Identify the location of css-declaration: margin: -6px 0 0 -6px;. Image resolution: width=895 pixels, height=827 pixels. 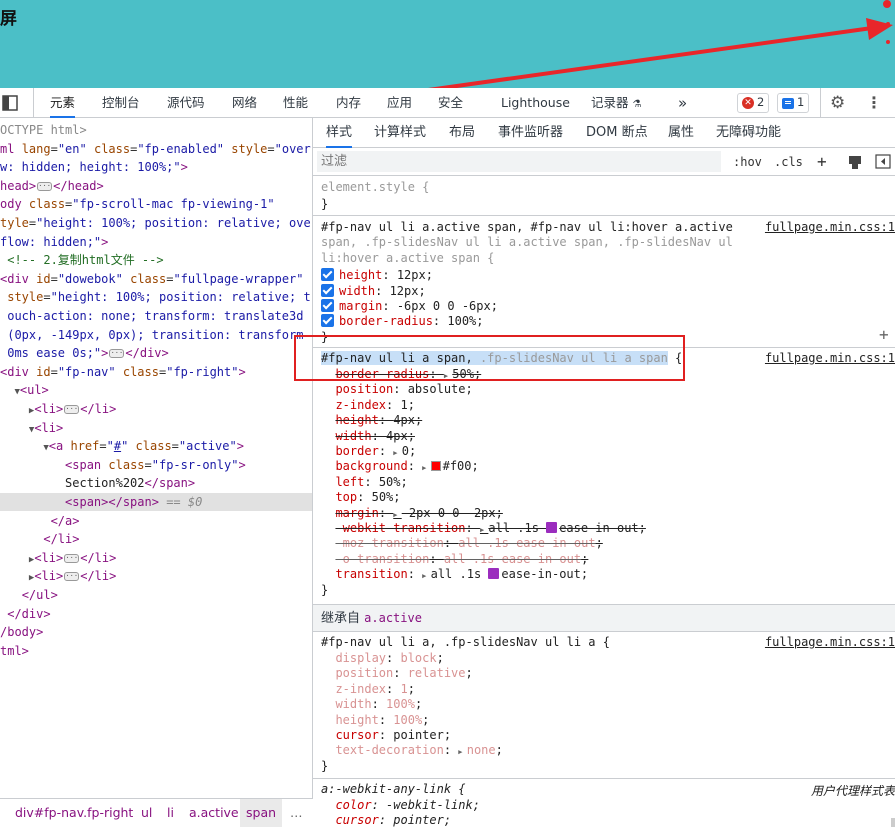
(409, 307).